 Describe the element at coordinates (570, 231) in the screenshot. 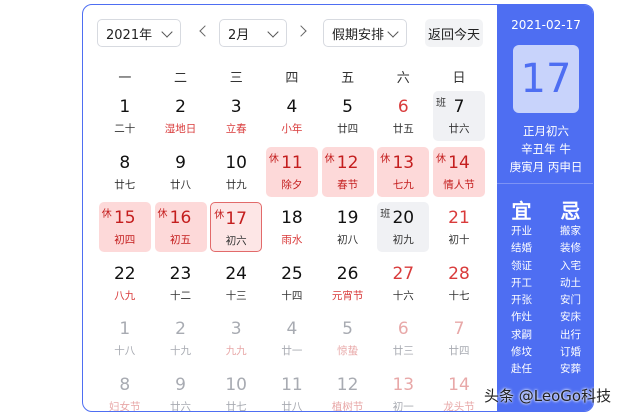

I see `ji-item: 搬家` at that location.